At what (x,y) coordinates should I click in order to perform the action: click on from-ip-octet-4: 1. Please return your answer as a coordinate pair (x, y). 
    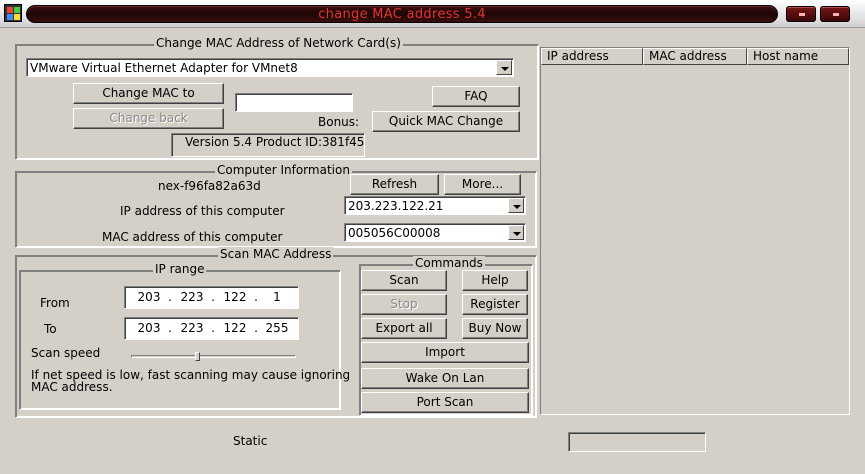
    Looking at the image, I should click on (277, 297).